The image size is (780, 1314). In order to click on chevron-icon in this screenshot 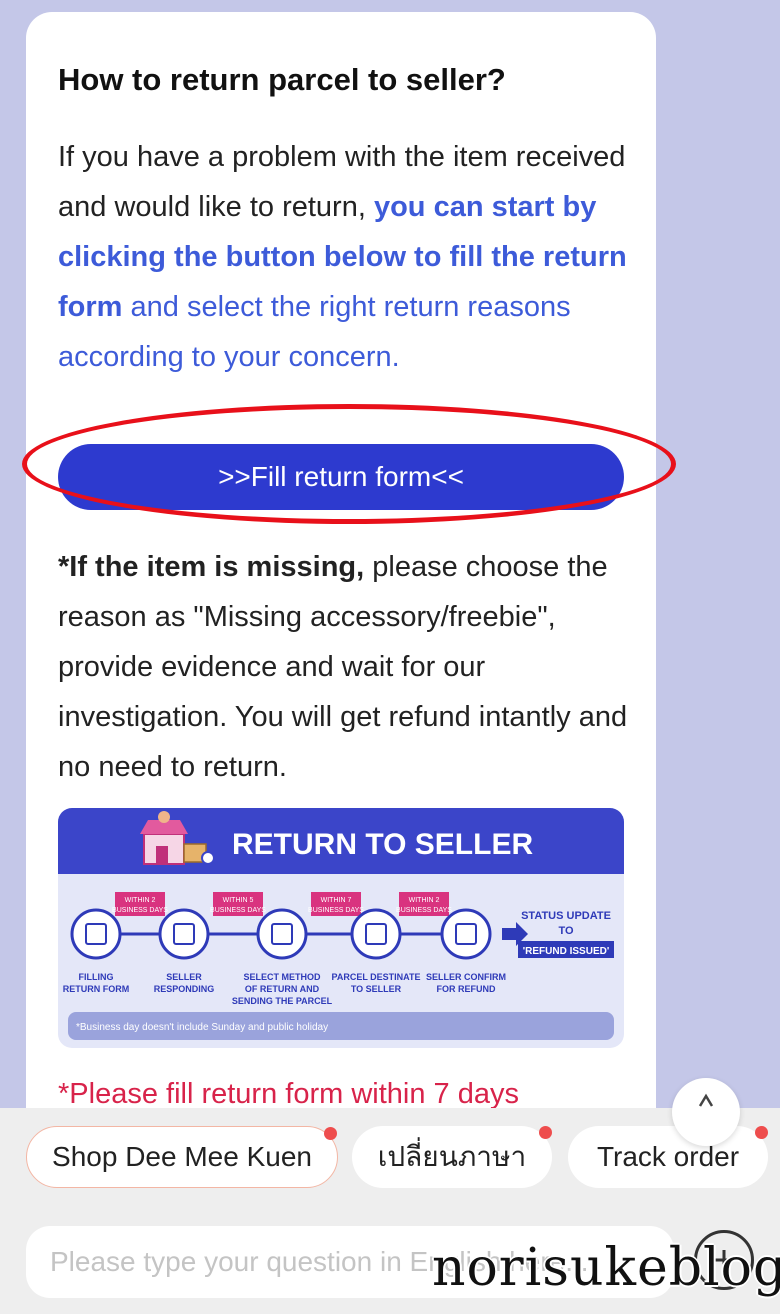, I will do `click(706, 1100)`.